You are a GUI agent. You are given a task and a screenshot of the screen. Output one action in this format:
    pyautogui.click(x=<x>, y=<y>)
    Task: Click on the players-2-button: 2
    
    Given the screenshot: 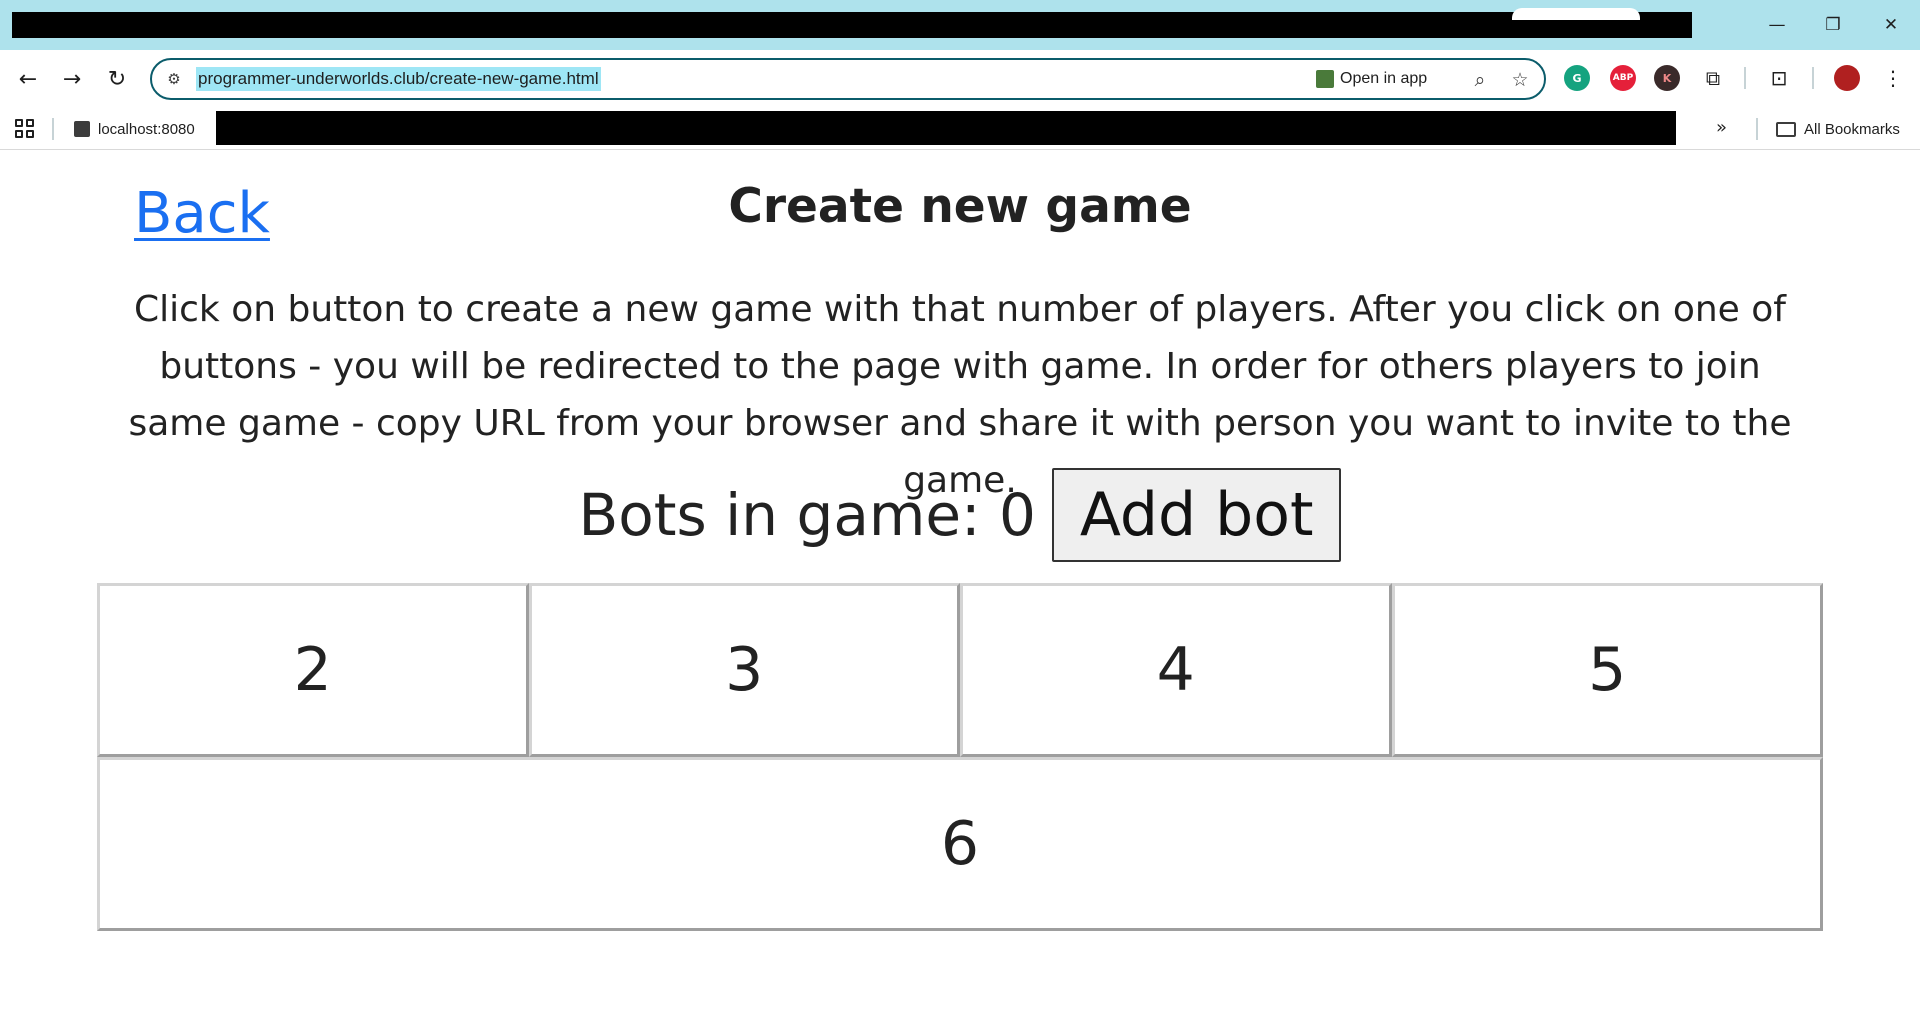 What is the action you would take?
    pyautogui.click(x=313, y=670)
    